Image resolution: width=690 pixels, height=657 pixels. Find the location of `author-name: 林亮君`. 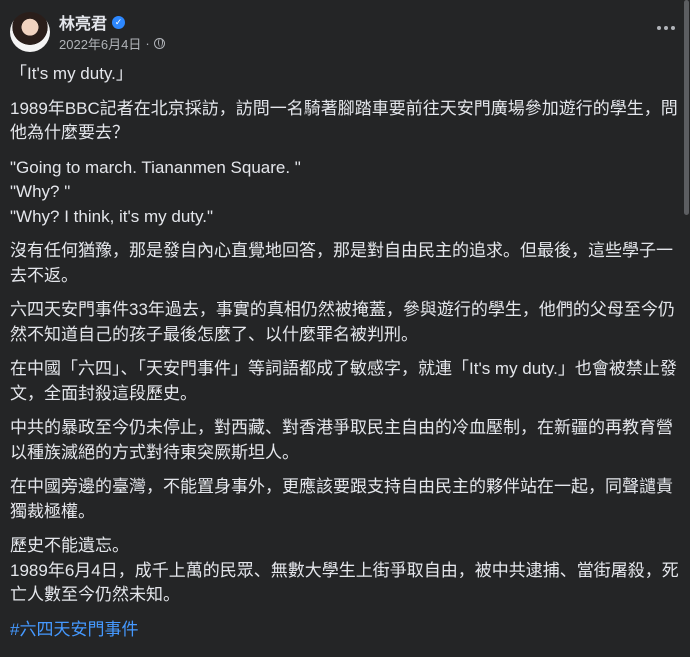

author-name: 林亮君 is located at coordinates (83, 22).